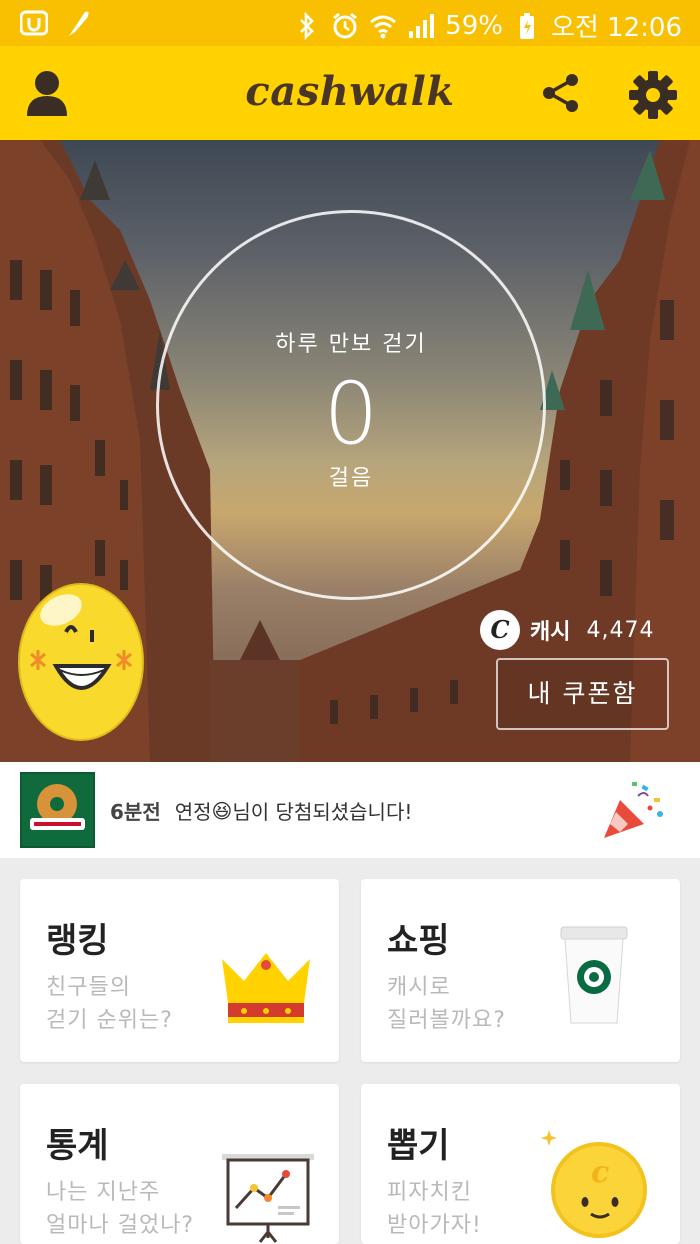  What do you see at coordinates (595, 977) in the screenshot?
I see `coffee-cup-icon` at bounding box center [595, 977].